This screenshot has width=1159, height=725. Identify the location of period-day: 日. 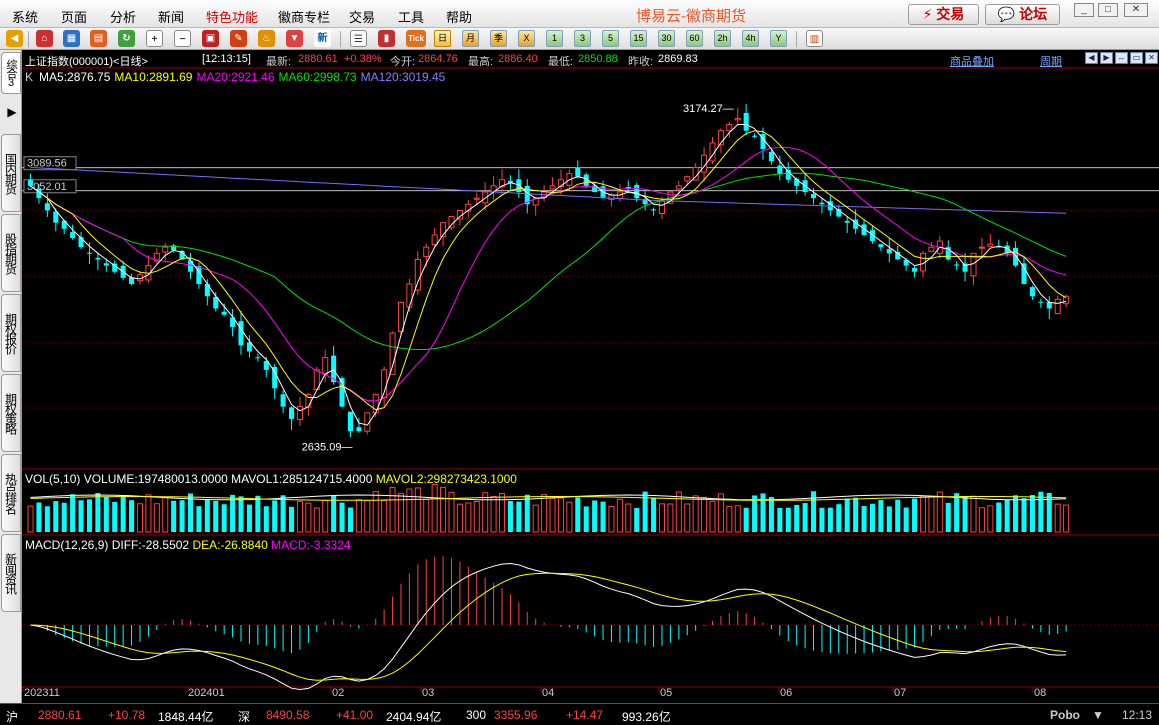
(442, 38).